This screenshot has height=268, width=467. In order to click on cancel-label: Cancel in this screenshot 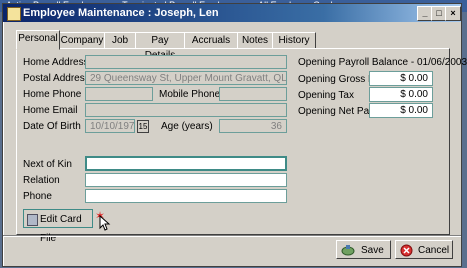, I will do `click(434, 250)`.